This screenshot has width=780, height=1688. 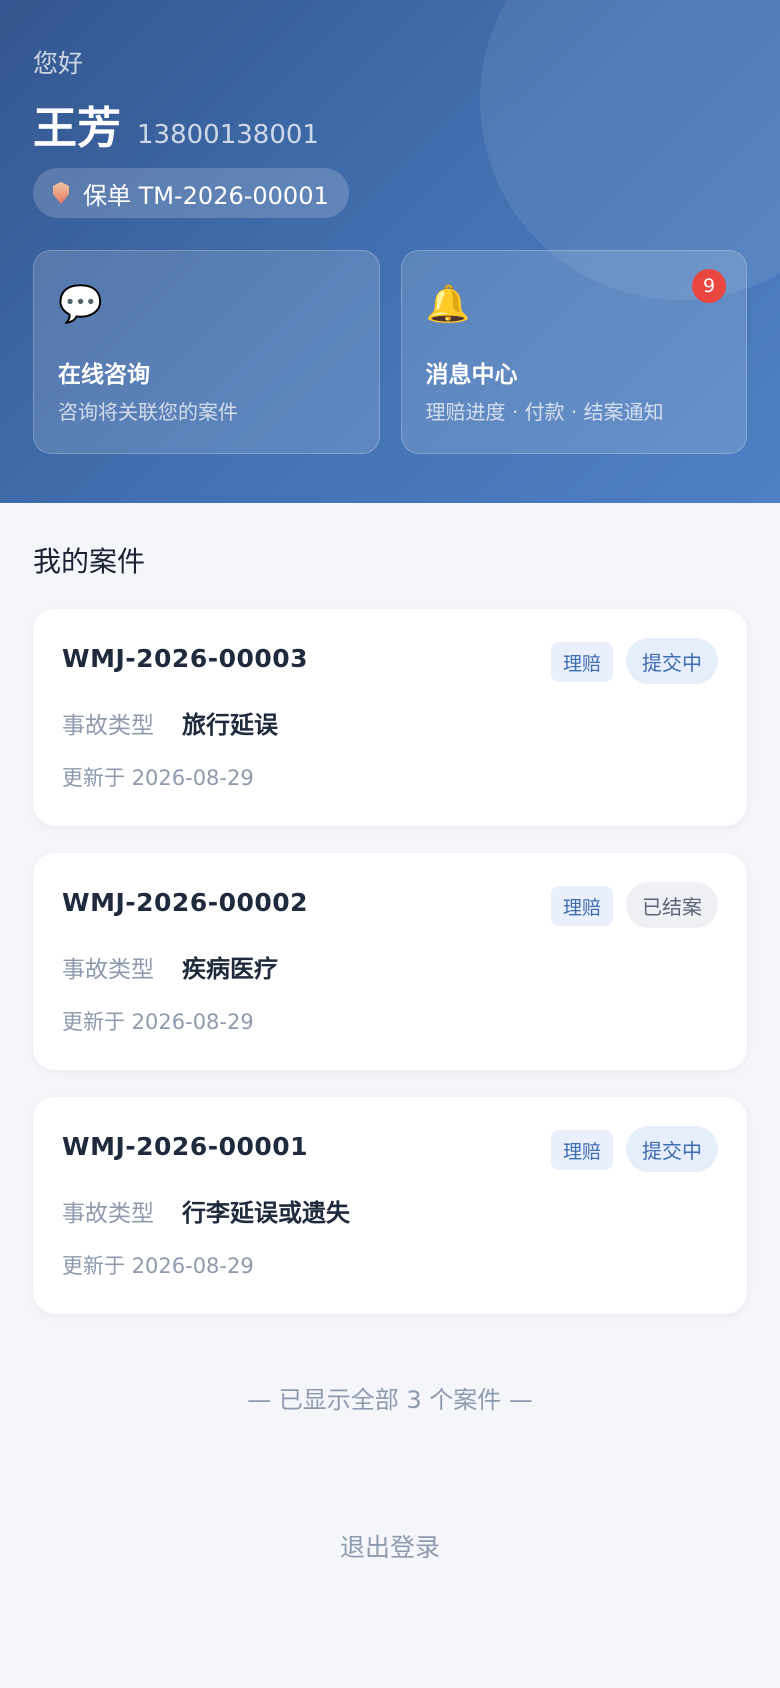 What do you see at coordinates (148, 412) in the screenshot?
I see `online-consult-subtitle: 咨询将关联您的案件` at bounding box center [148, 412].